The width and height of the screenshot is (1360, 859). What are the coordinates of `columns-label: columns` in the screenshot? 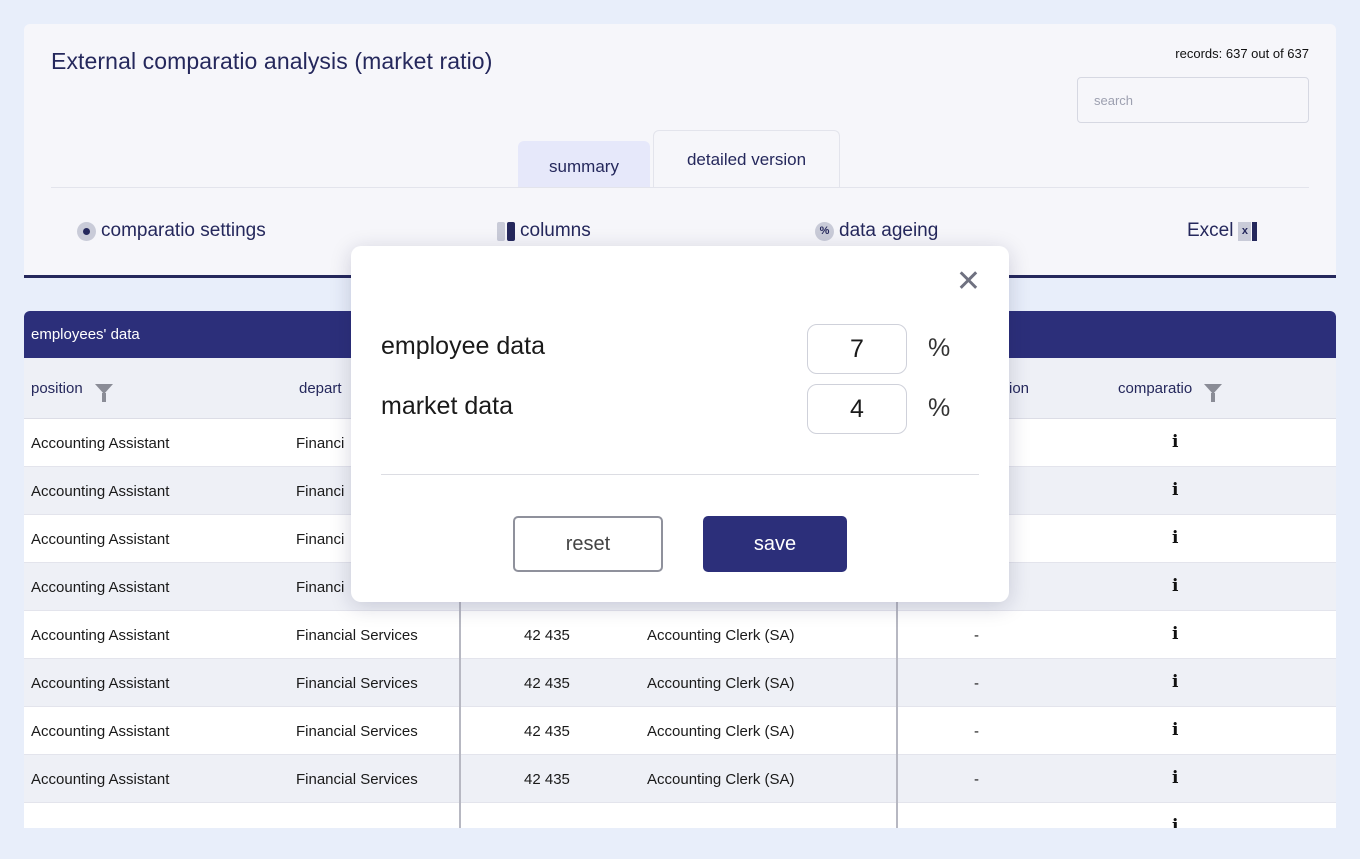 It's located at (555, 230).